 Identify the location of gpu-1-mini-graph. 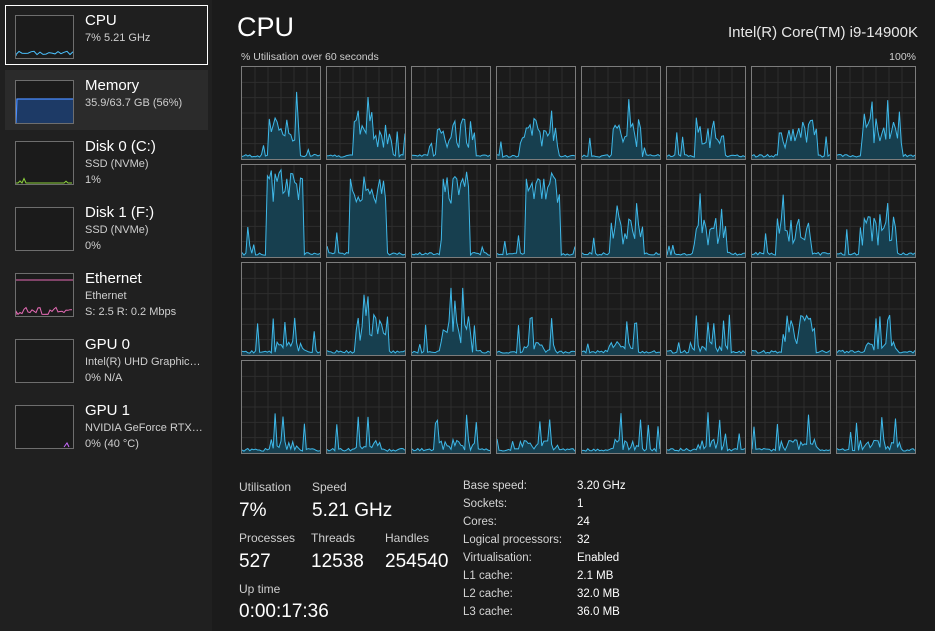
(44, 427).